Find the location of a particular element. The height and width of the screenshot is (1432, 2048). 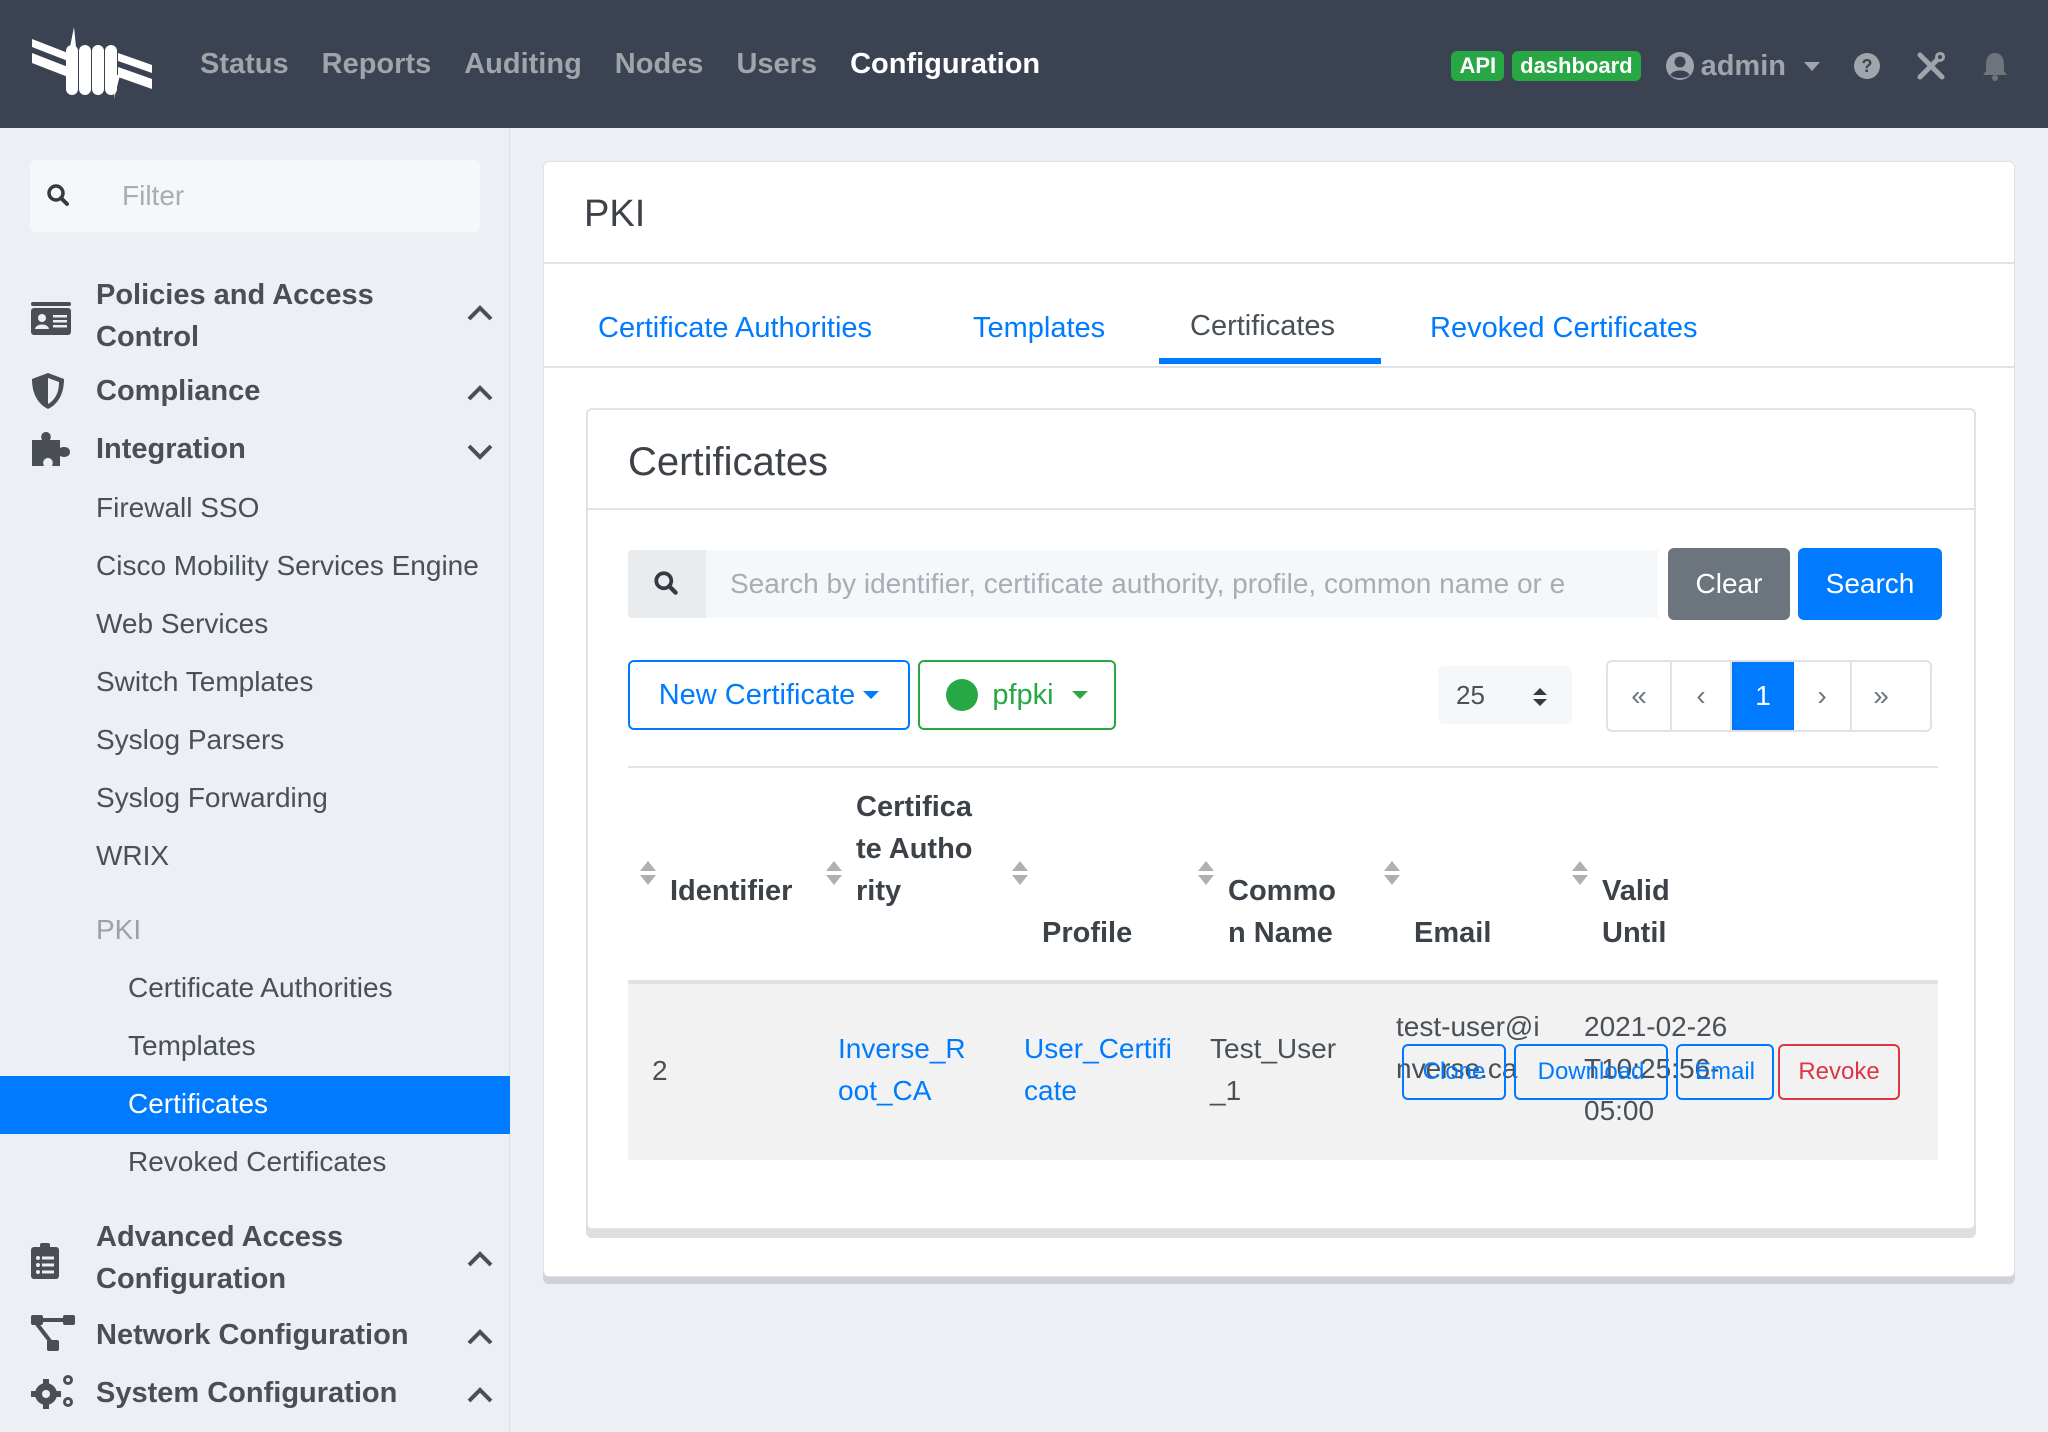

clone-button: Clone is located at coordinates (1454, 1072).